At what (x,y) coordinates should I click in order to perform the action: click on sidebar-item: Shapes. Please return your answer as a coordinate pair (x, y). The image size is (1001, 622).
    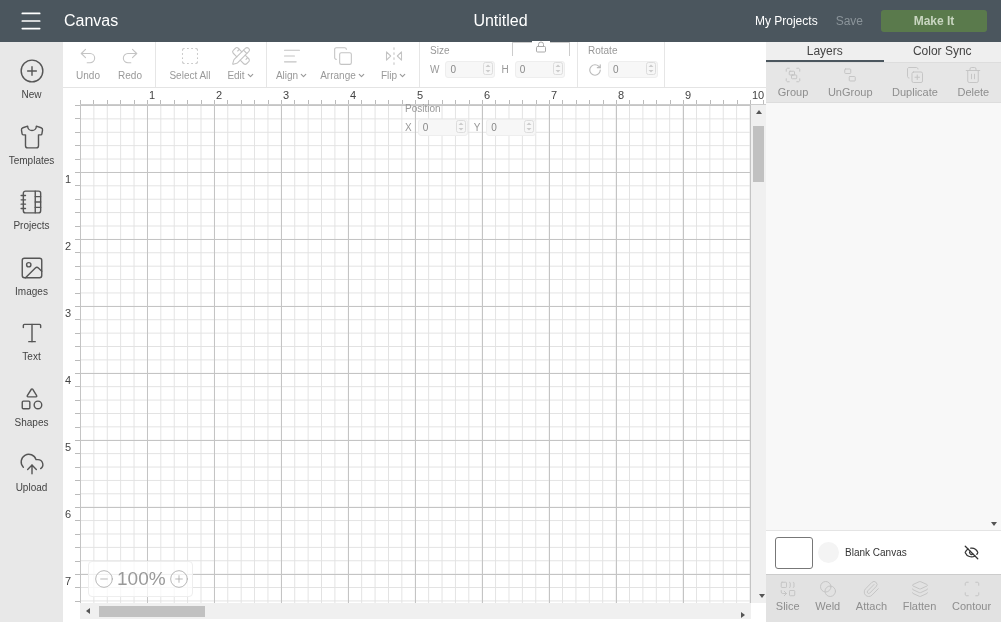
    Looking at the image, I should click on (31, 414).